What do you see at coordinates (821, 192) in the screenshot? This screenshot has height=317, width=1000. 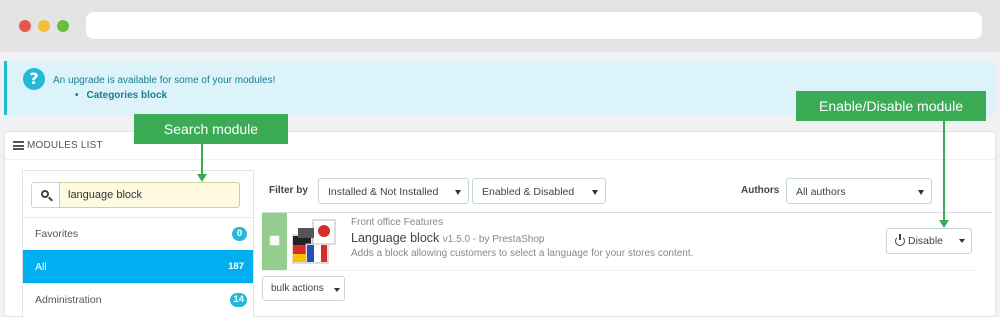 I see `select-value: All authors` at bounding box center [821, 192].